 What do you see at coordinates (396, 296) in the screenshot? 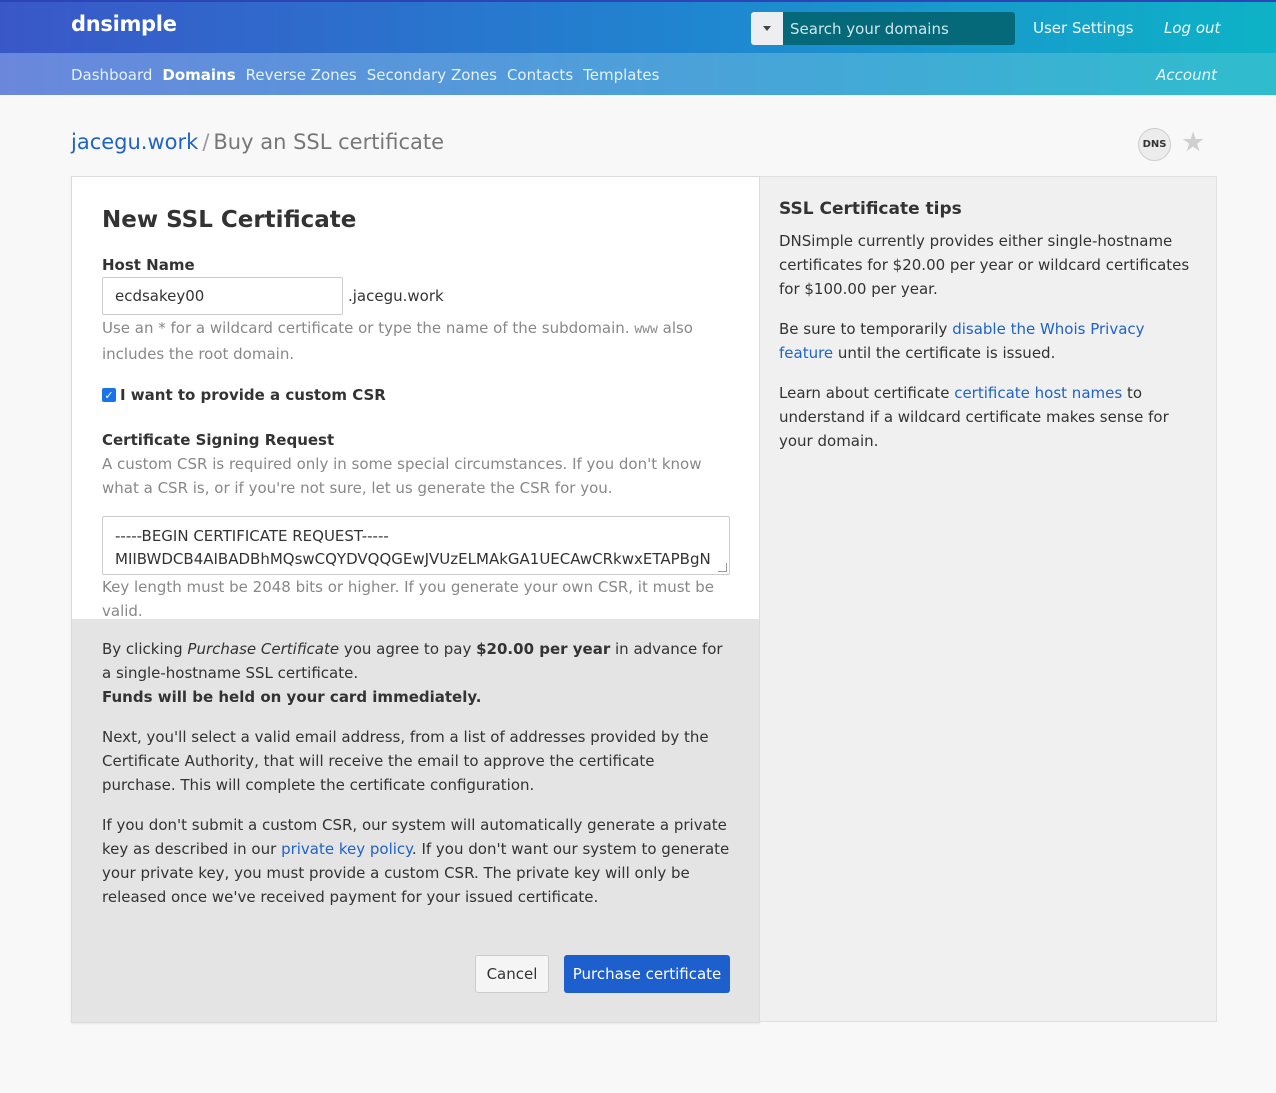
I see `host-suffix: .jacegu.work` at bounding box center [396, 296].